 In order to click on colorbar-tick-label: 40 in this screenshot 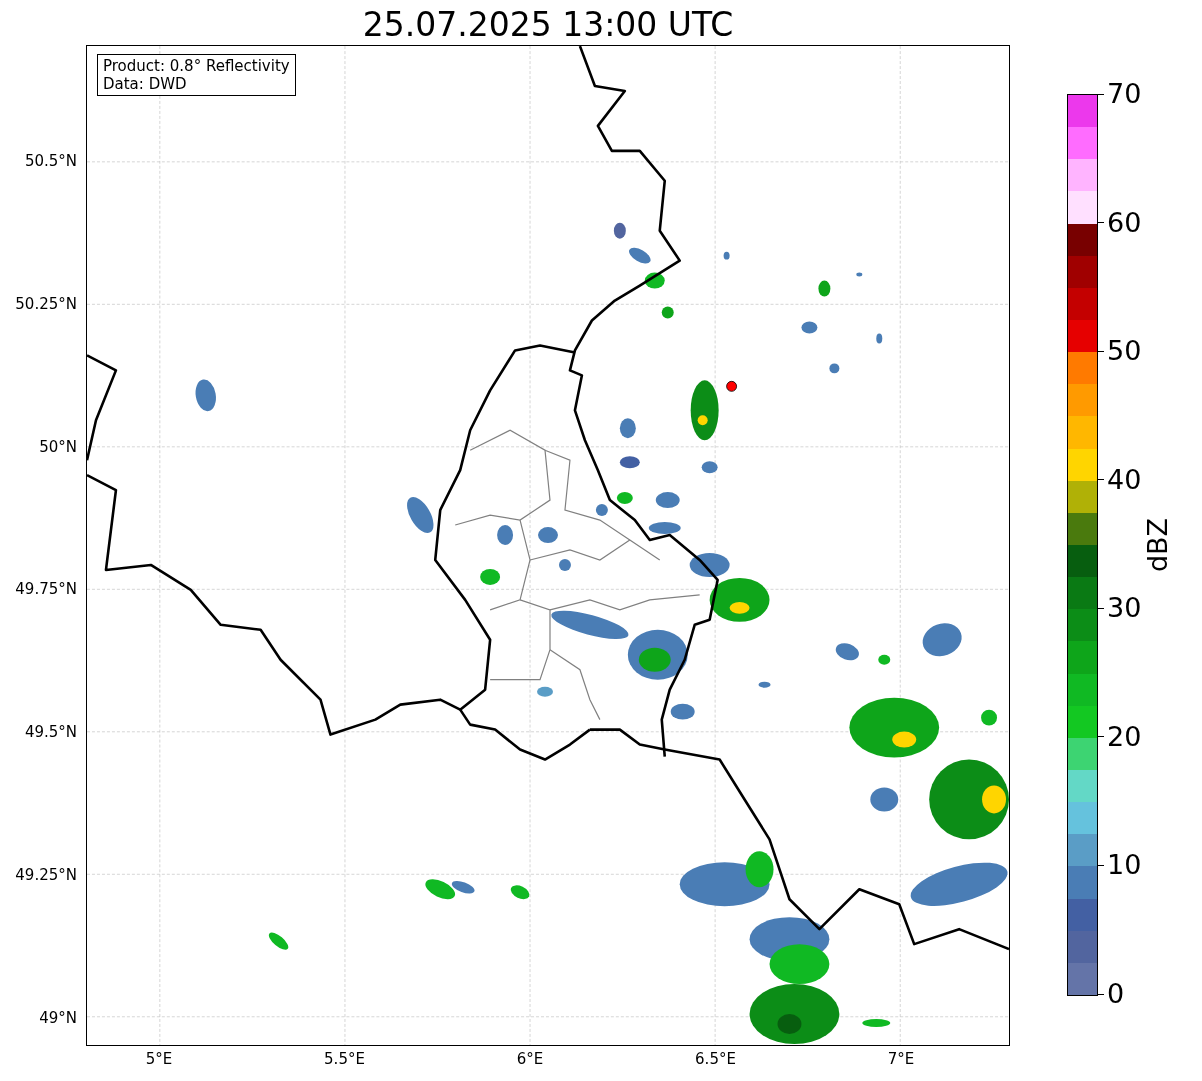, I will do `click(1124, 479)`.